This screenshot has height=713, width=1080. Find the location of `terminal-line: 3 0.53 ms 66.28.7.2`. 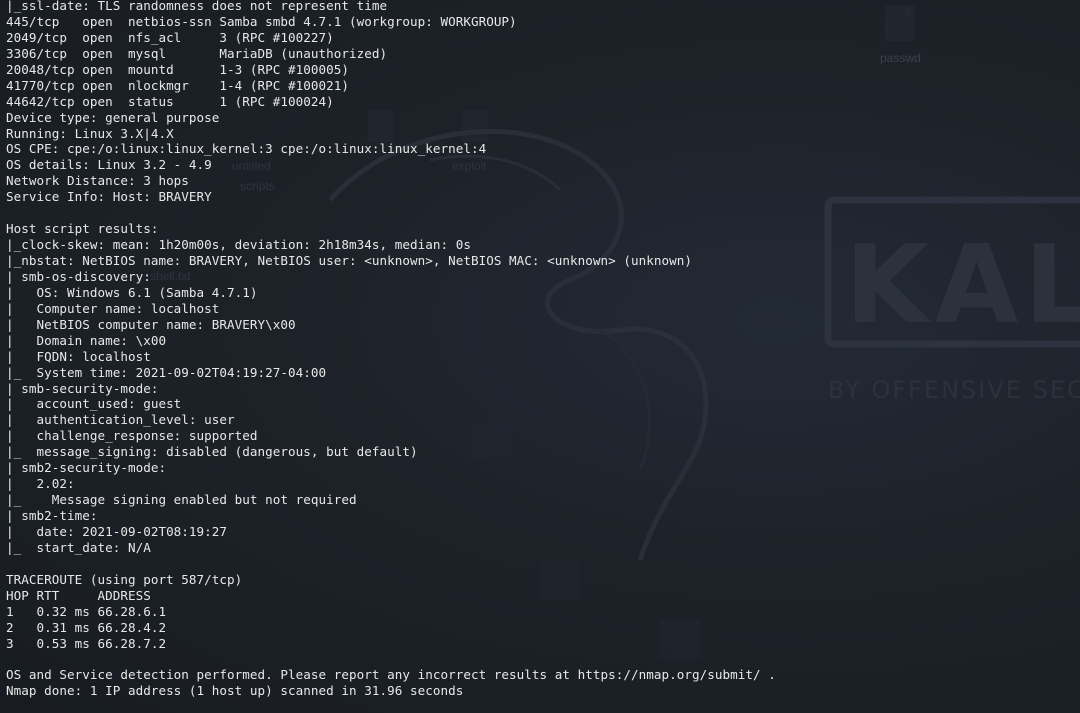

terminal-line: 3 0.53 ms 66.28.7.2 is located at coordinates (86, 643).